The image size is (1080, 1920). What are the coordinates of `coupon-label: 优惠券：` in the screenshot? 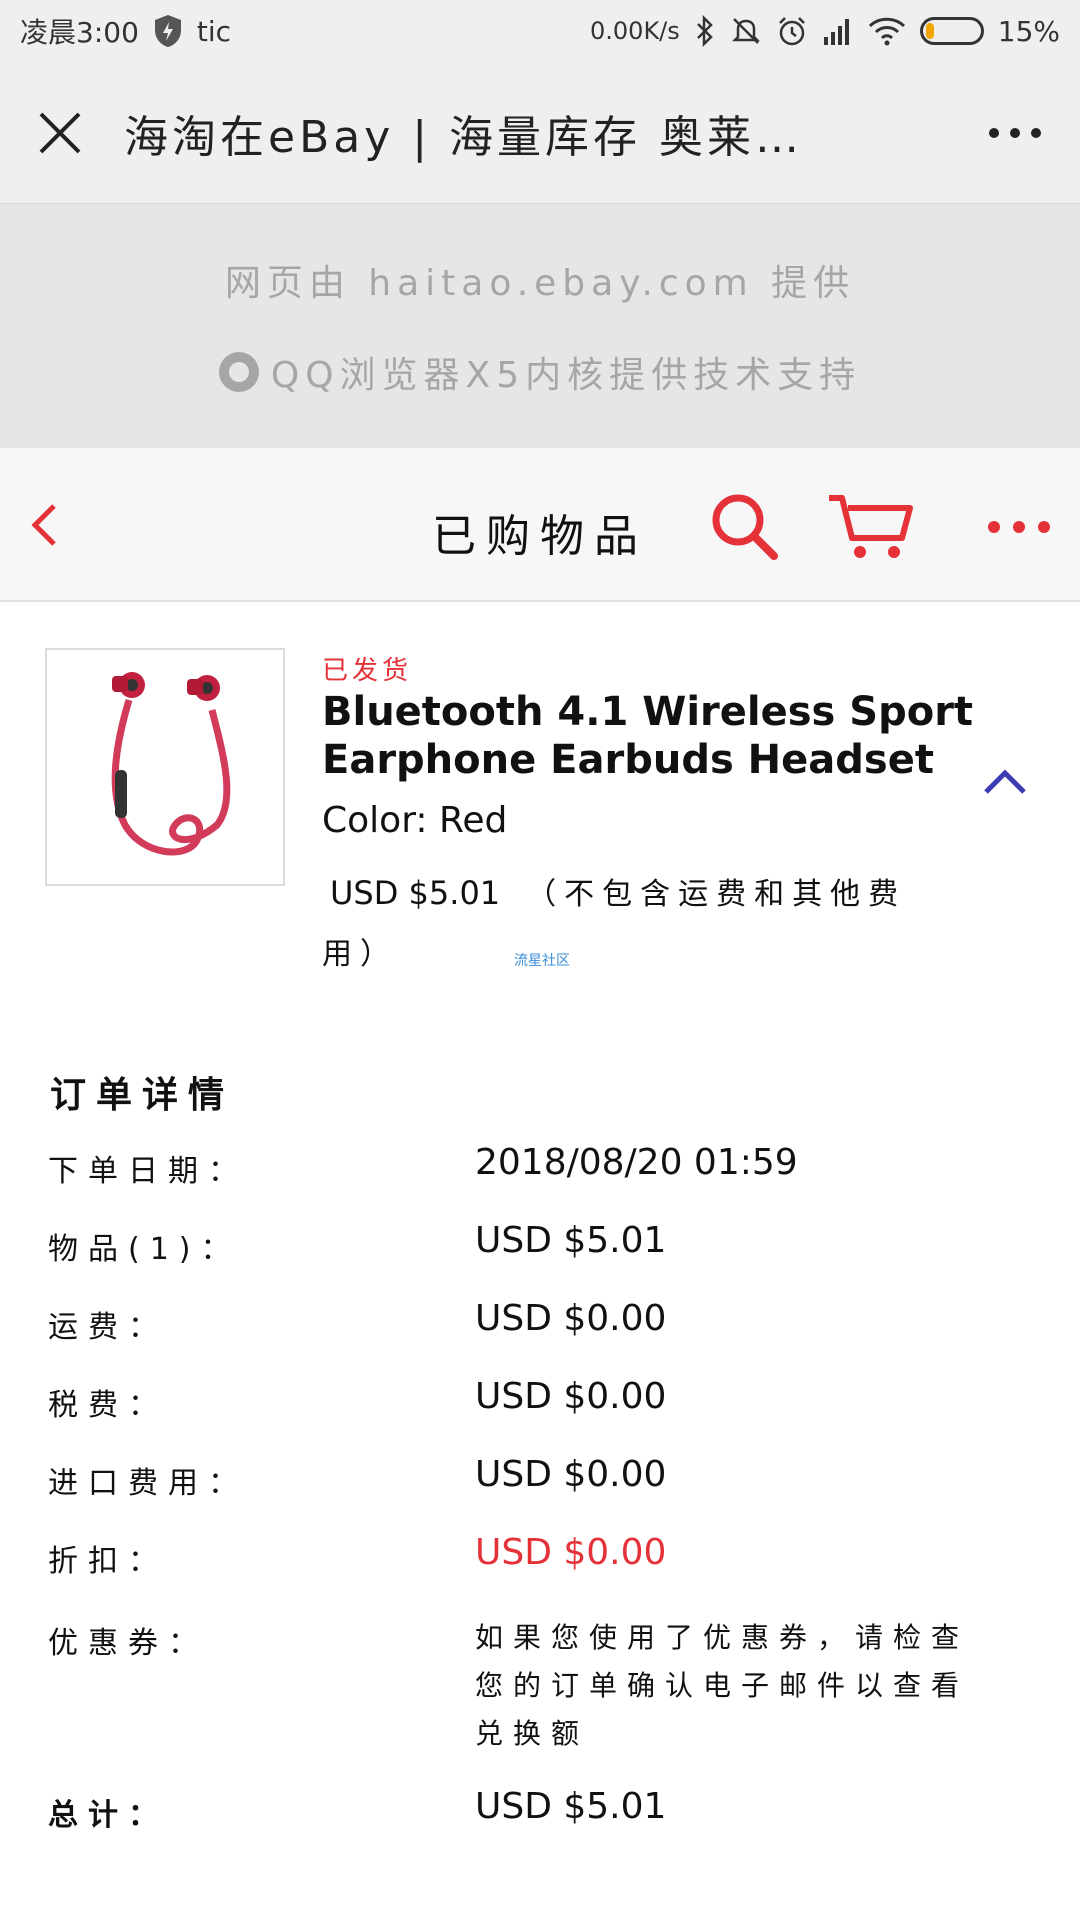 It's located at (128, 1643).